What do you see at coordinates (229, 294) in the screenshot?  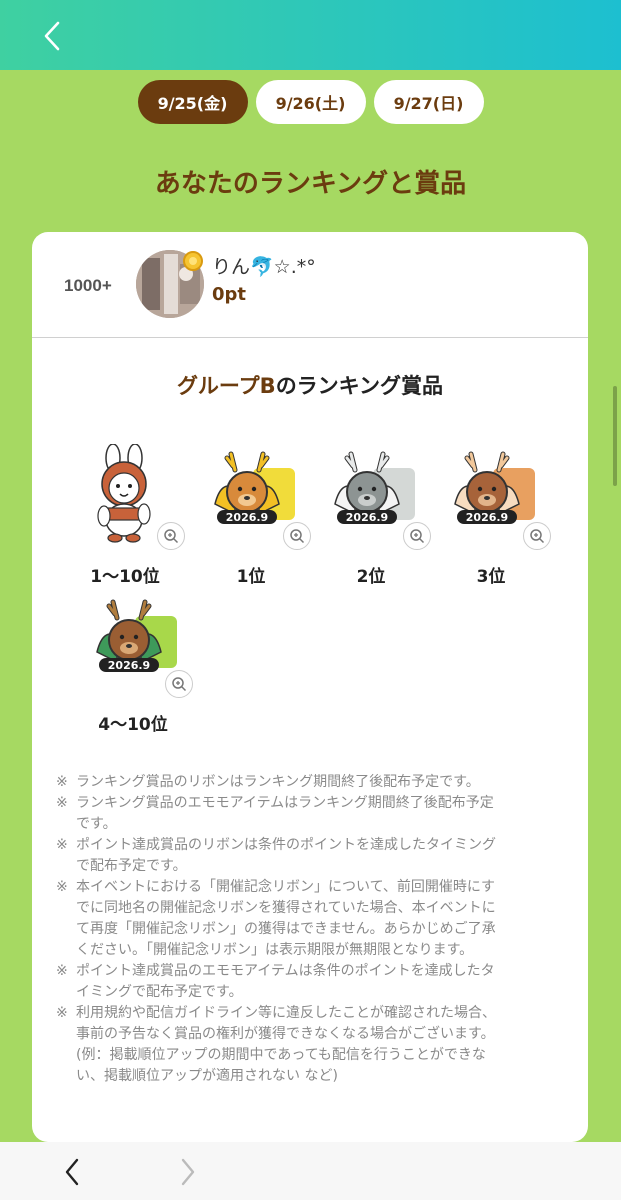 I see `user-points: 0pt` at bounding box center [229, 294].